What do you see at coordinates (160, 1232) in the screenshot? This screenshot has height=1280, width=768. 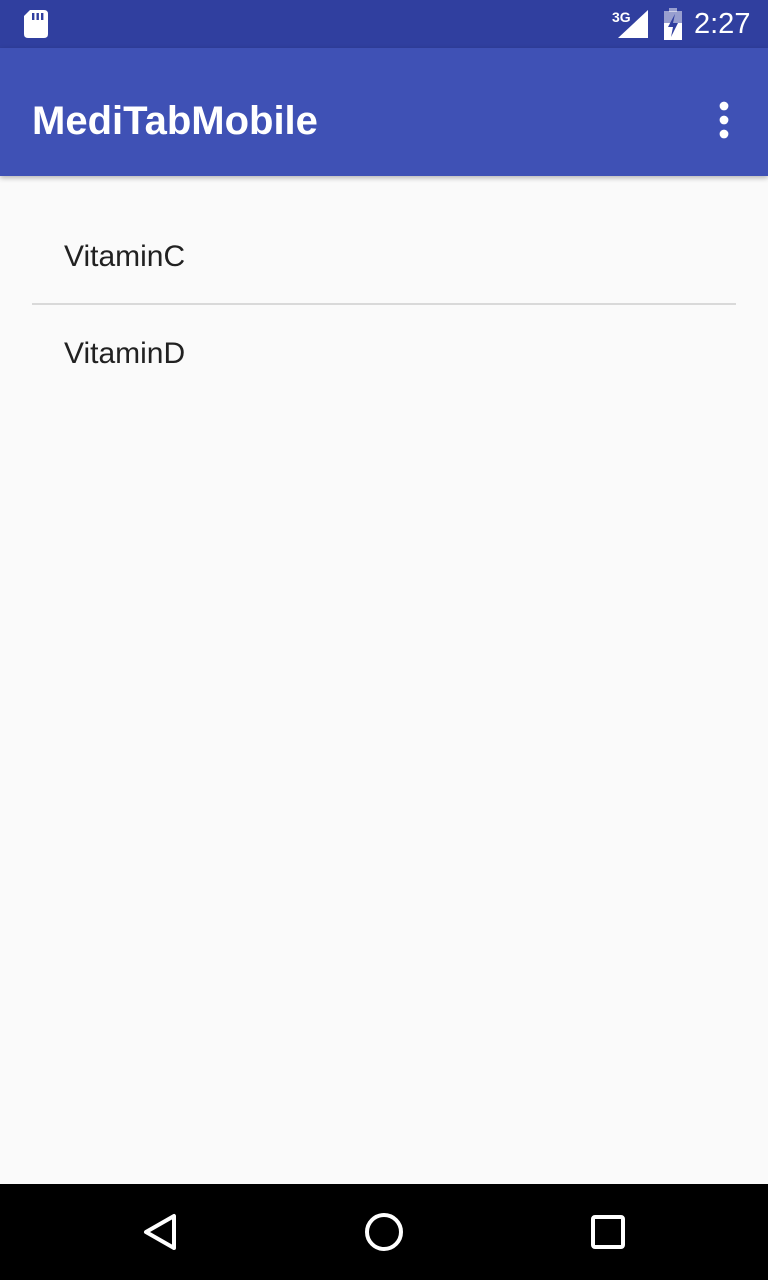 I see `back-icon` at bounding box center [160, 1232].